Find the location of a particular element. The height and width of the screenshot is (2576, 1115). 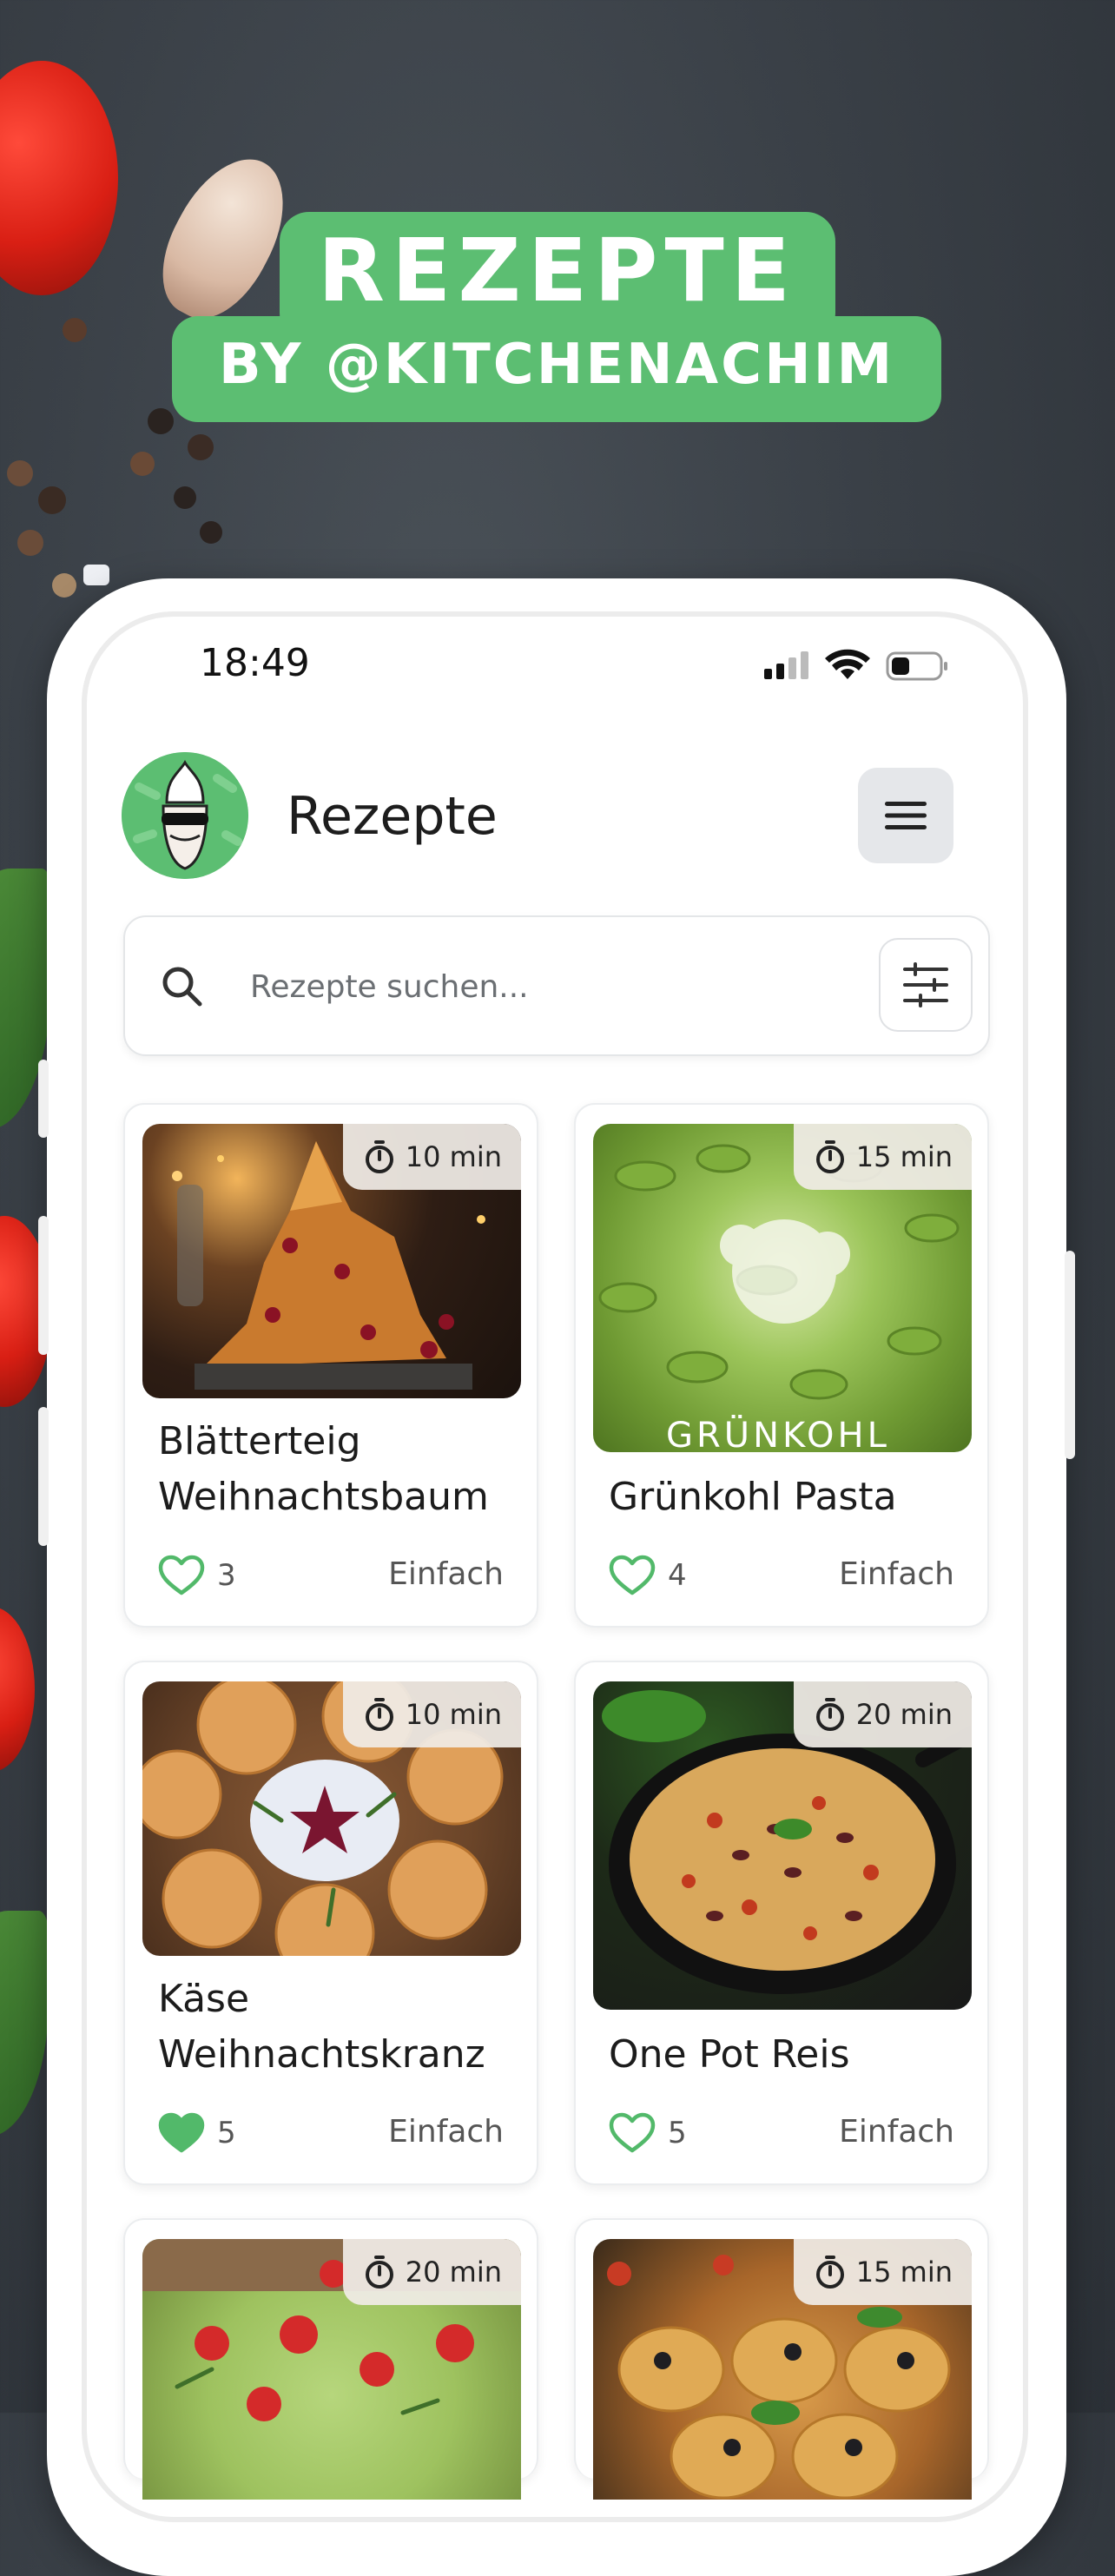

menu-button is located at coordinates (905, 815).